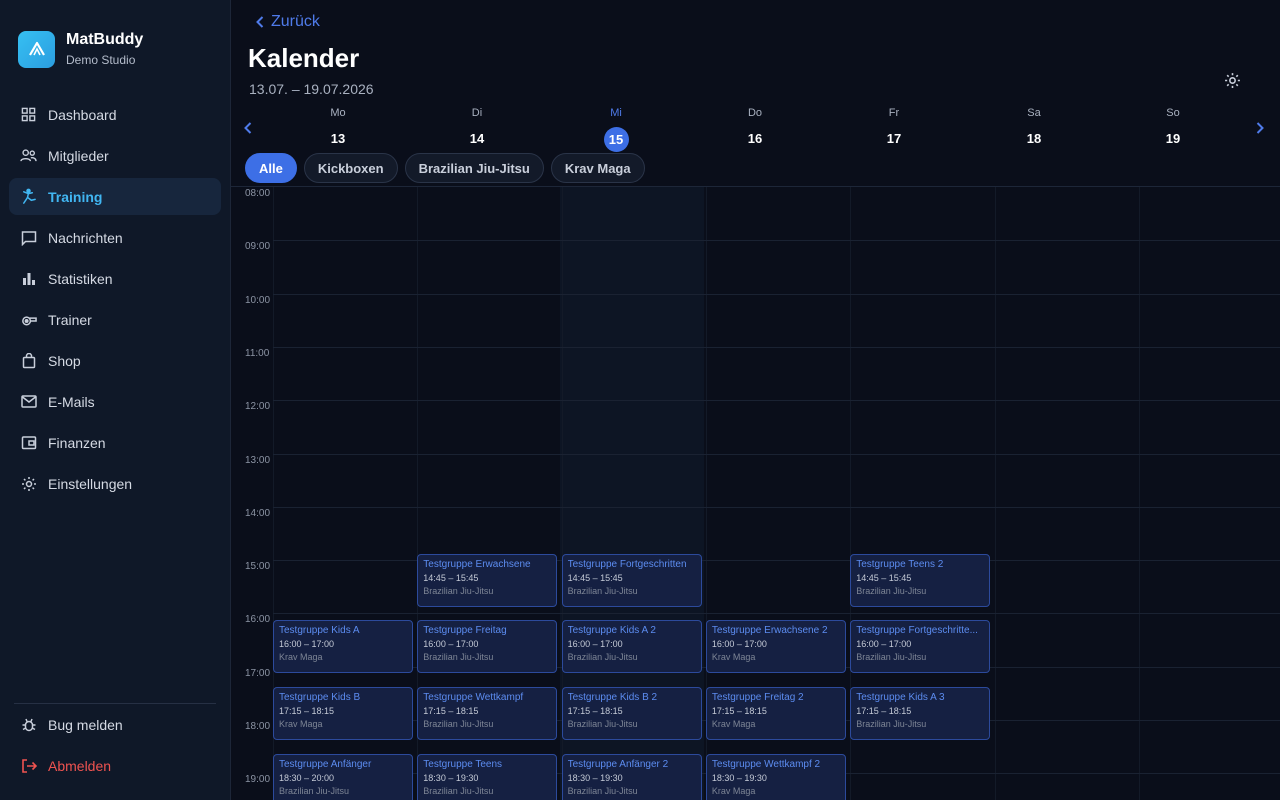  Describe the element at coordinates (115, 278) in the screenshot. I see `sidebar-item-statistiken: Statistiken` at that location.